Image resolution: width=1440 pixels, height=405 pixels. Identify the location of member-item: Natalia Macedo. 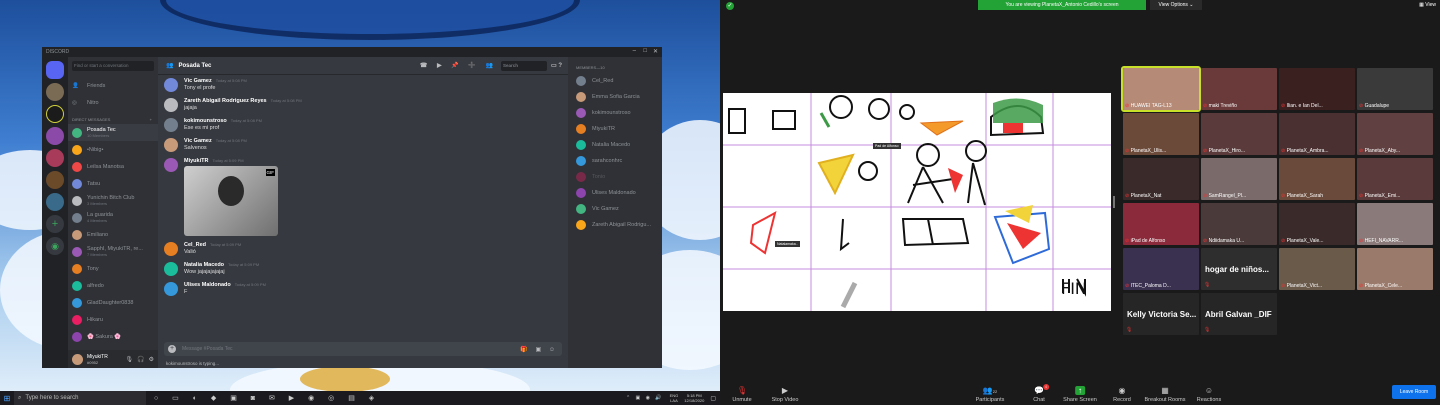
(615, 145).